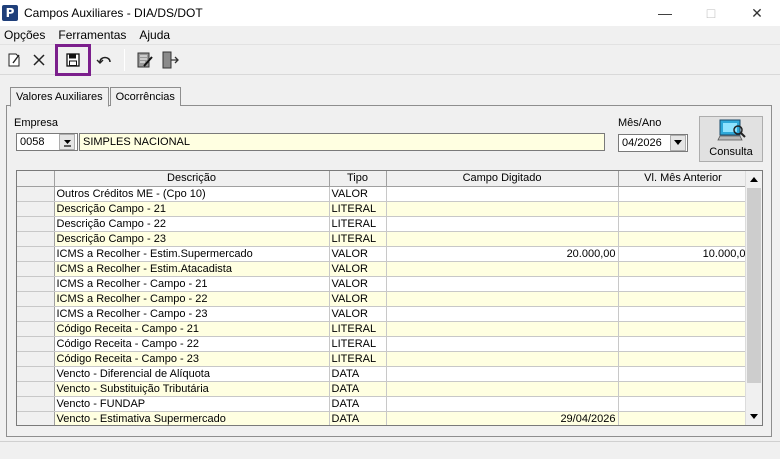 This screenshot has height=459, width=780. What do you see at coordinates (105, 60) in the screenshot?
I see `undo-button` at bounding box center [105, 60].